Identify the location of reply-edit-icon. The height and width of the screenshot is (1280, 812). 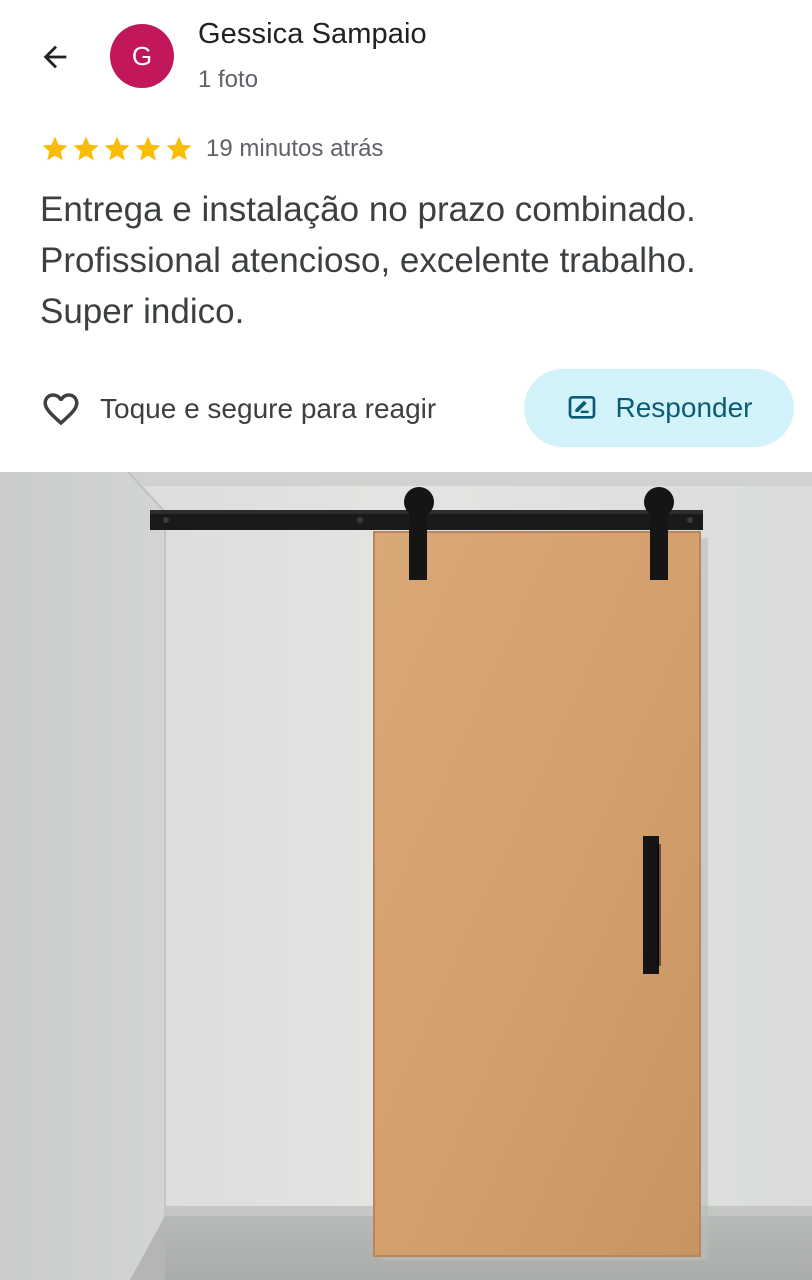
(581, 407).